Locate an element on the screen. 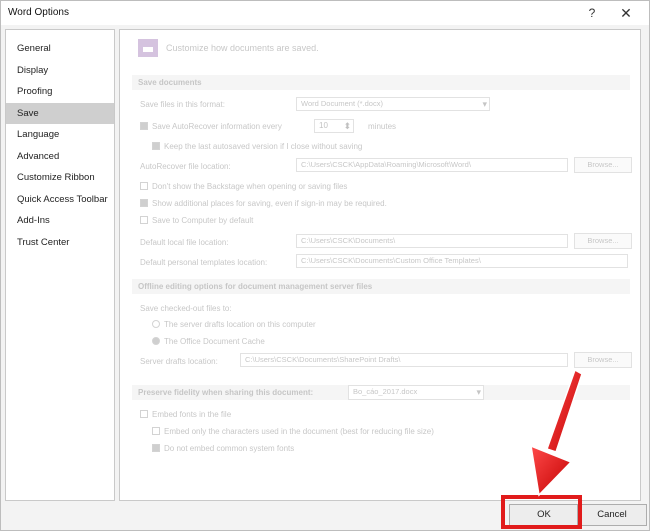  ok-highlight-box is located at coordinates (541, 512).